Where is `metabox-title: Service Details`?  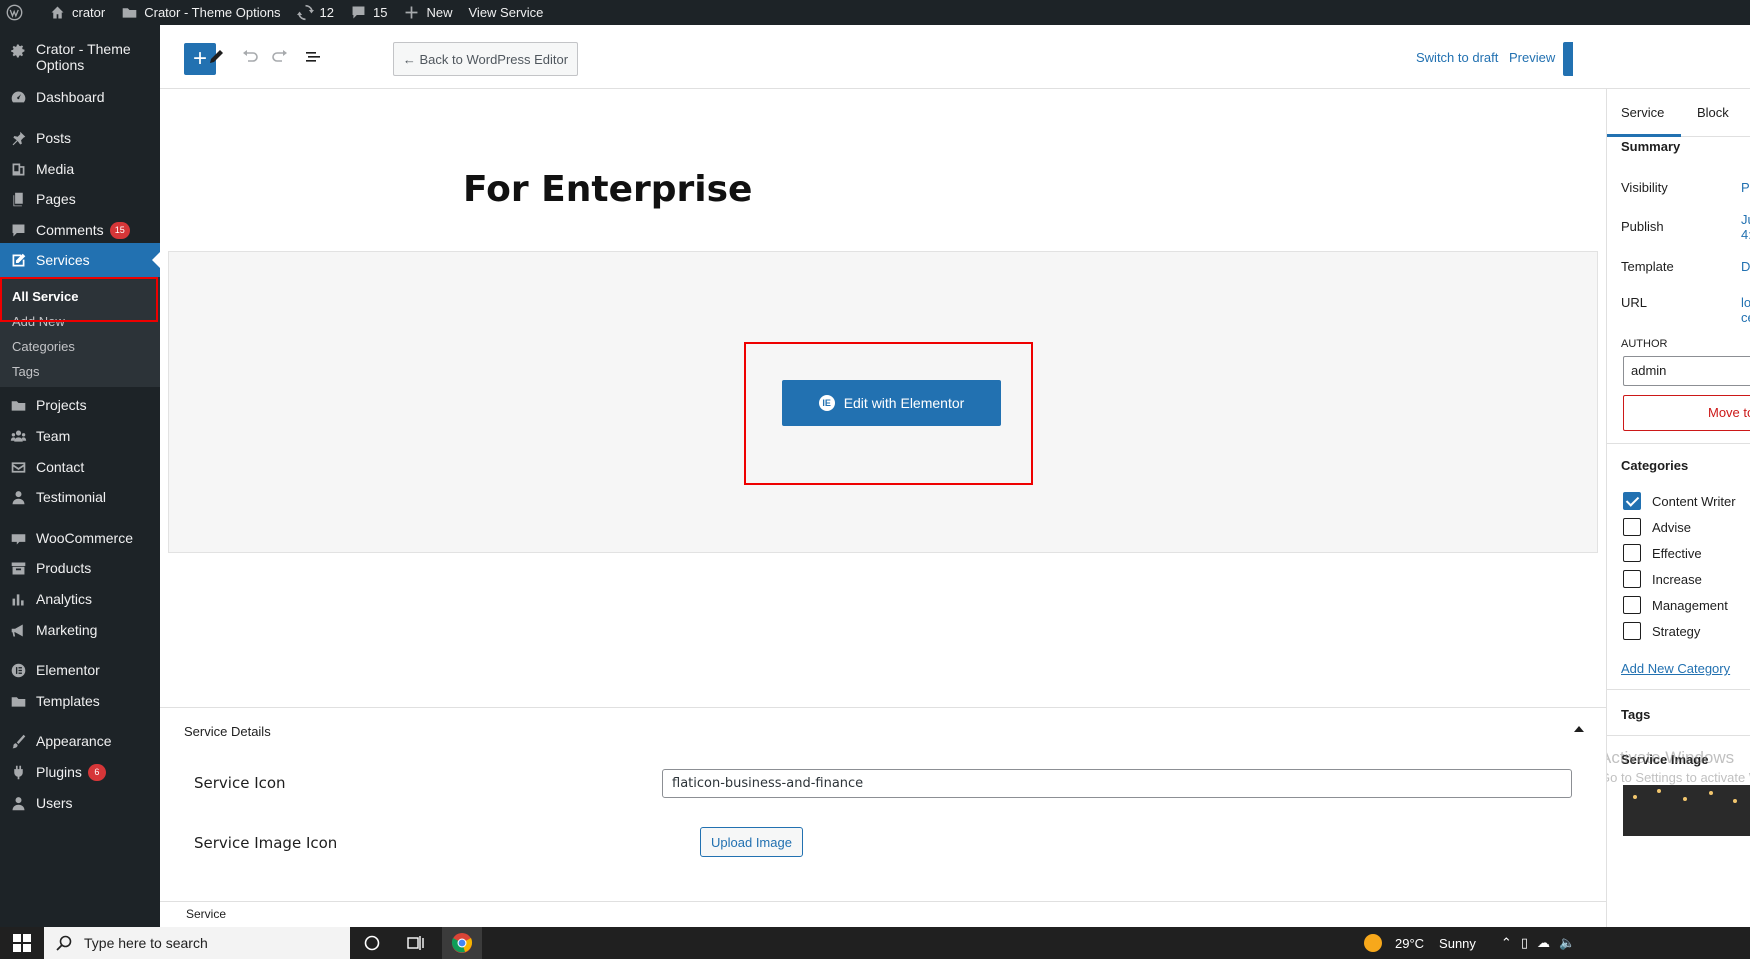
metabox-title: Service Details is located at coordinates (227, 731).